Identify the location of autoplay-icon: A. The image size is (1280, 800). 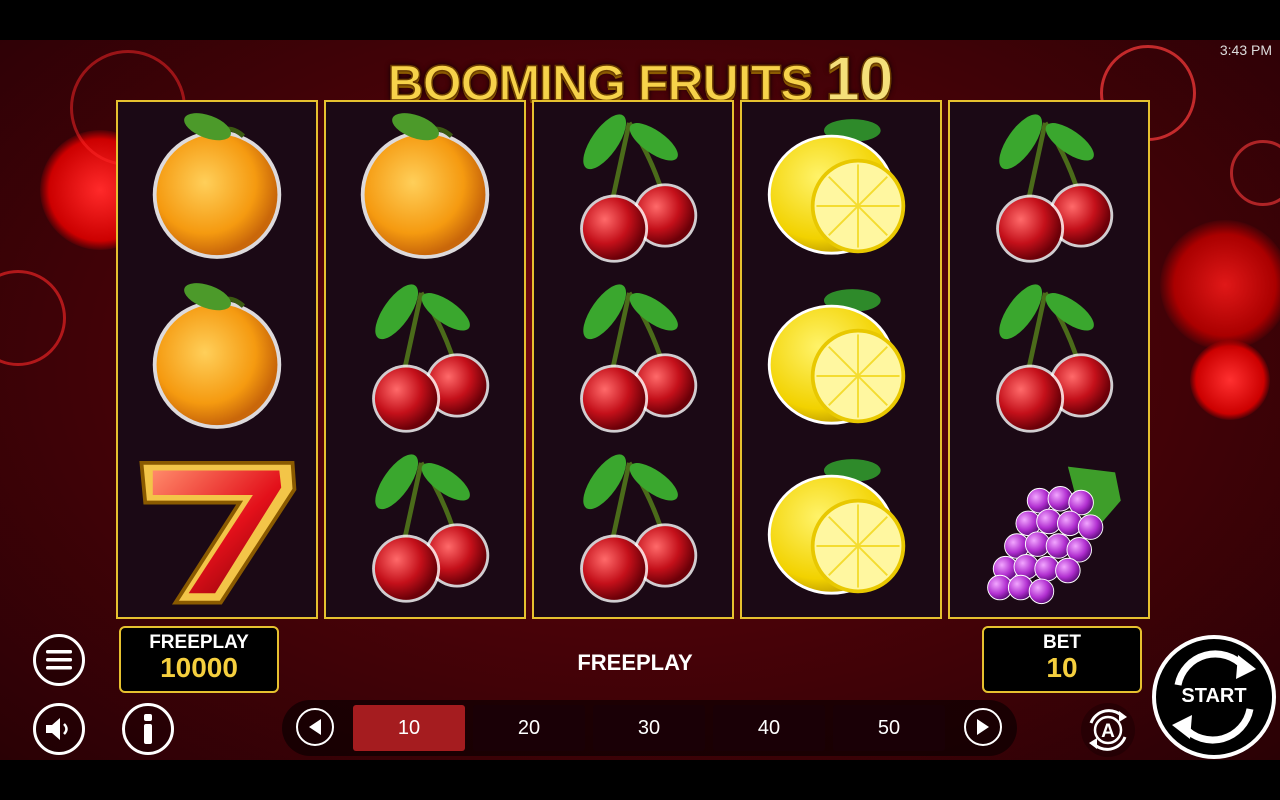
(1108, 730).